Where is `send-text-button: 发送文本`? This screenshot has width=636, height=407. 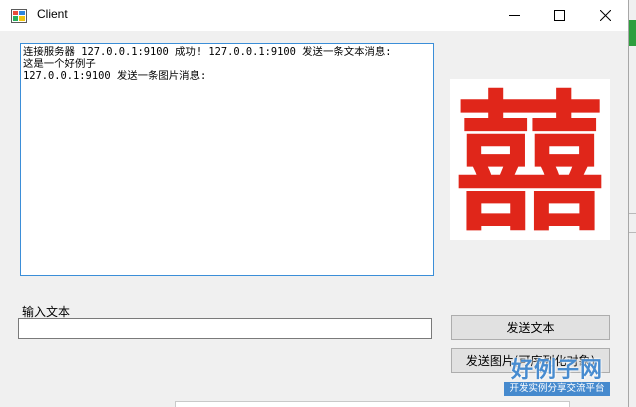
send-text-button: 发送文本 is located at coordinates (530, 327).